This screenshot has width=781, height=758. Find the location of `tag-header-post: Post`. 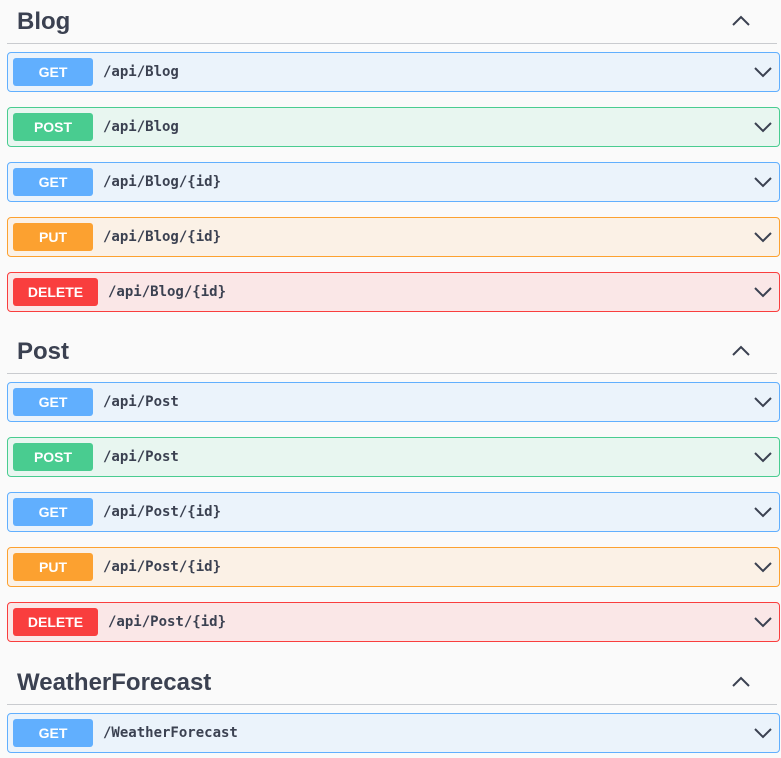

tag-header-post: Post is located at coordinates (392, 352).